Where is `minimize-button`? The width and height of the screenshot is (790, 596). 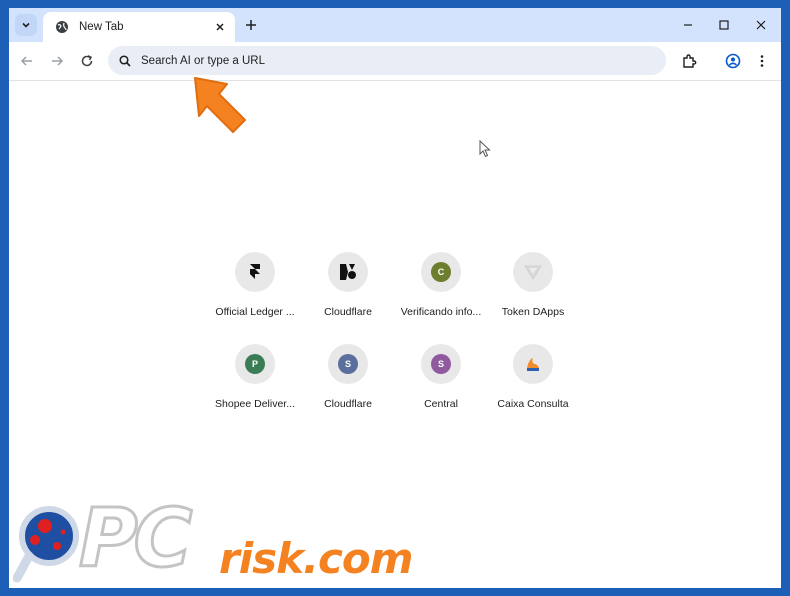 minimize-button is located at coordinates (688, 25).